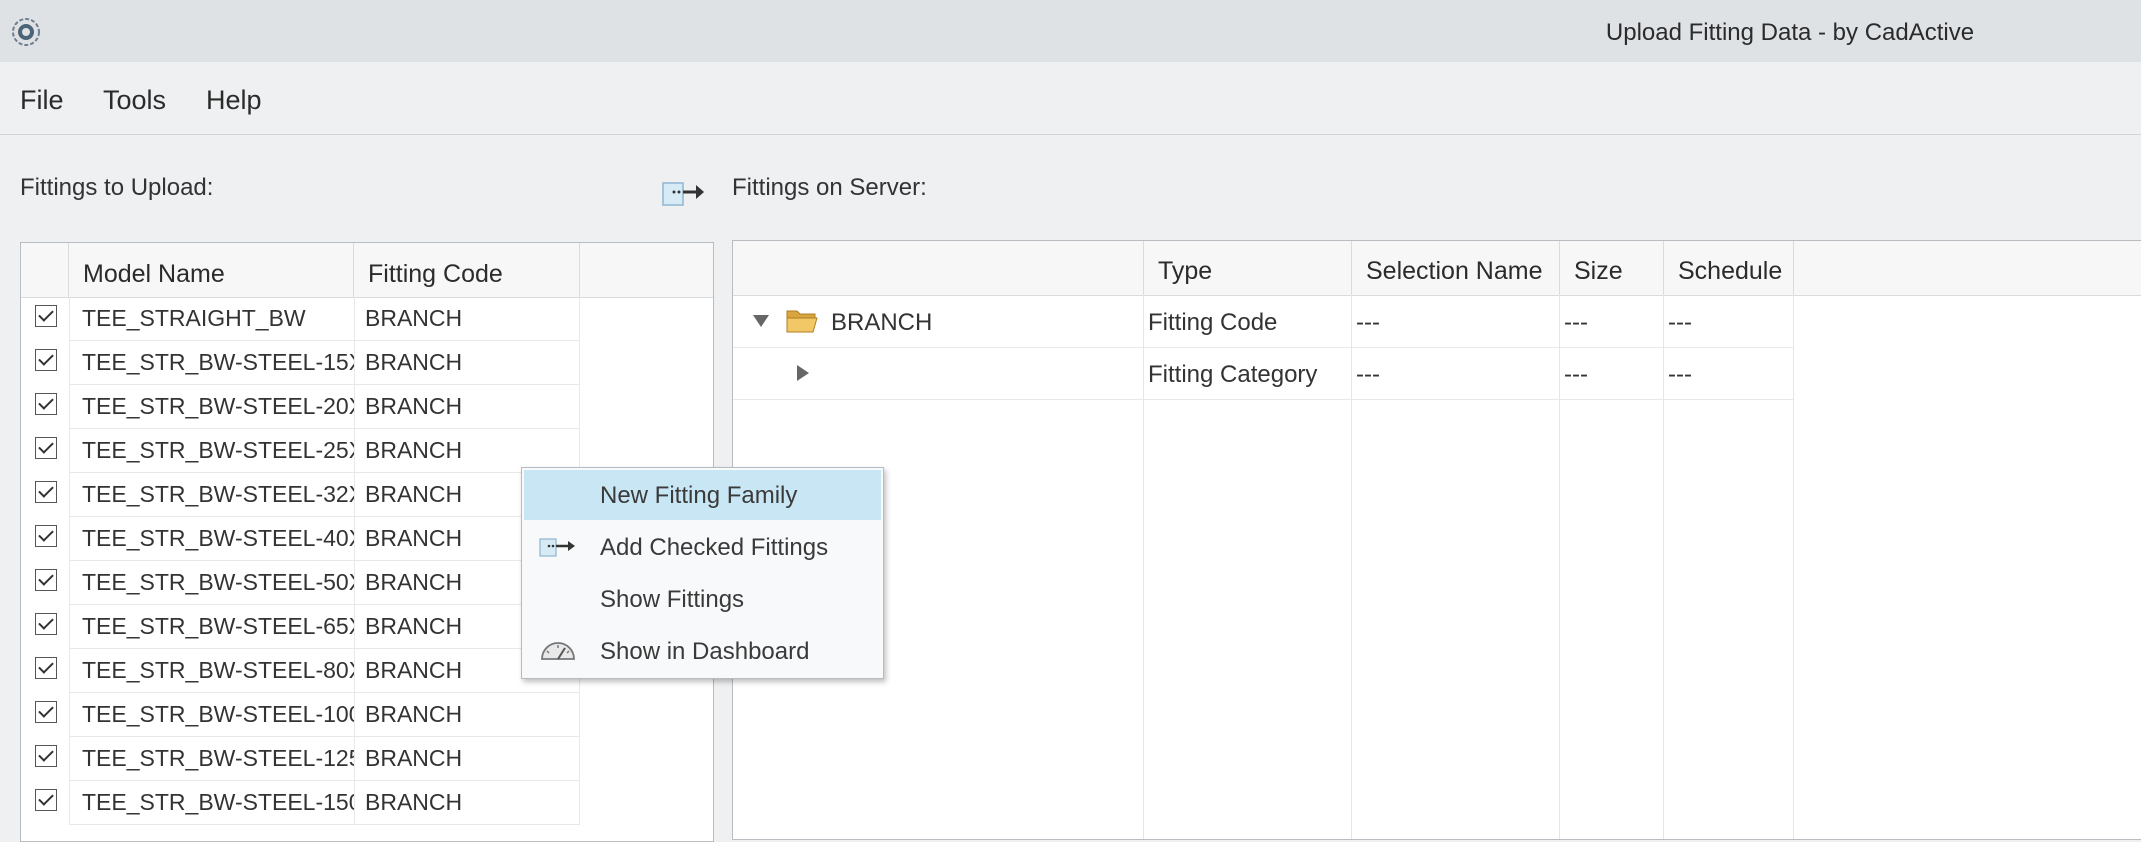 The width and height of the screenshot is (2141, 842). What do you see at coordinates (234, 98) in the screenshot?
I see `menu-help: Help` at bounding box center [234, 98].